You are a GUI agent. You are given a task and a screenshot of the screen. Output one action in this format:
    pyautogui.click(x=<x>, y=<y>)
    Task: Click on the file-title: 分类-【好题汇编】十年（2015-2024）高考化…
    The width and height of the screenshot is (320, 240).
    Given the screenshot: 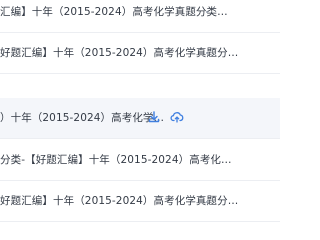 What is the action you would take?
    pyautogui.click(x=116, y=160)
    